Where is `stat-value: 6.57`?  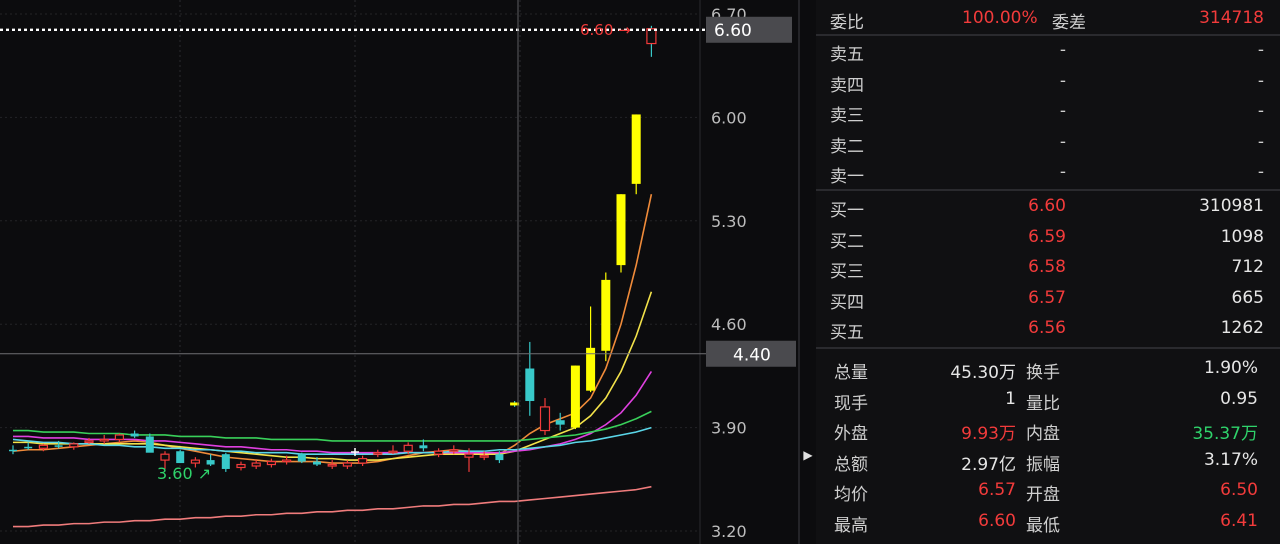
stat-value: 6.57 is located at coordinates (997, 490).